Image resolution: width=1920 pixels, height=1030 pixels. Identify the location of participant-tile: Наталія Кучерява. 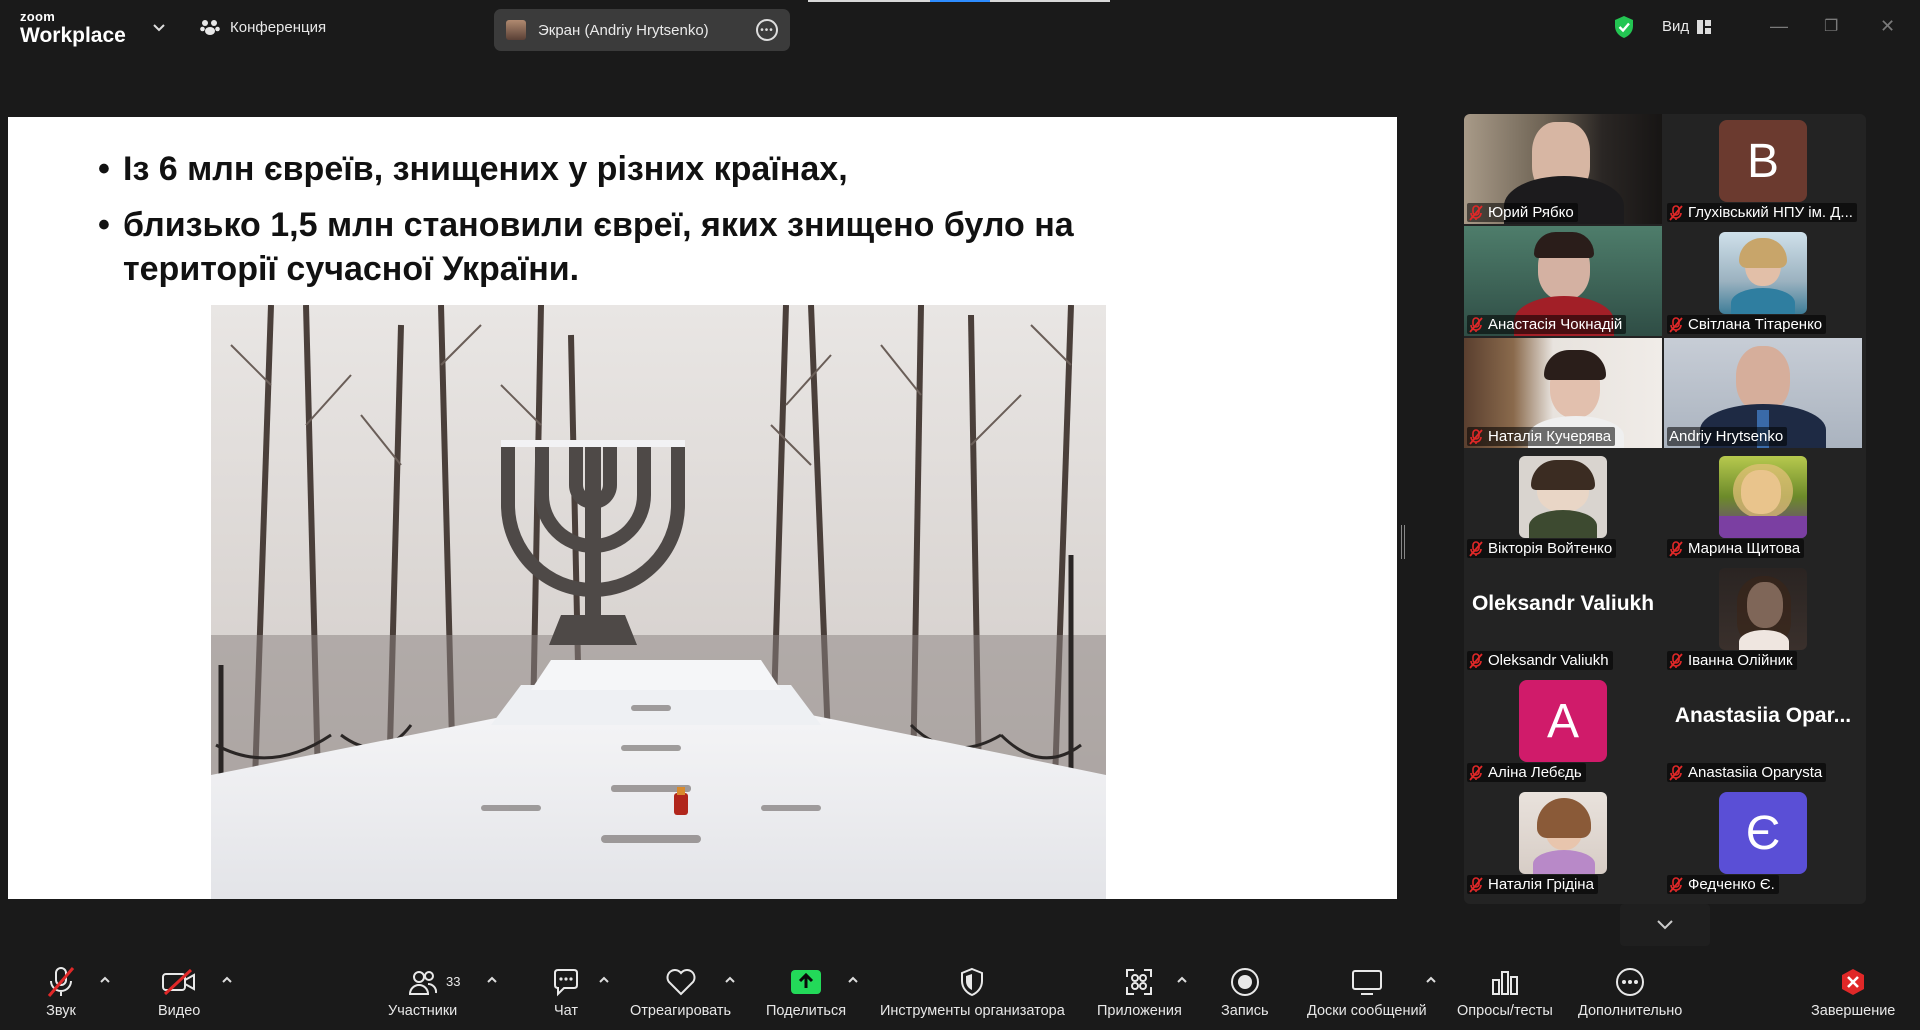
(1563, 393).